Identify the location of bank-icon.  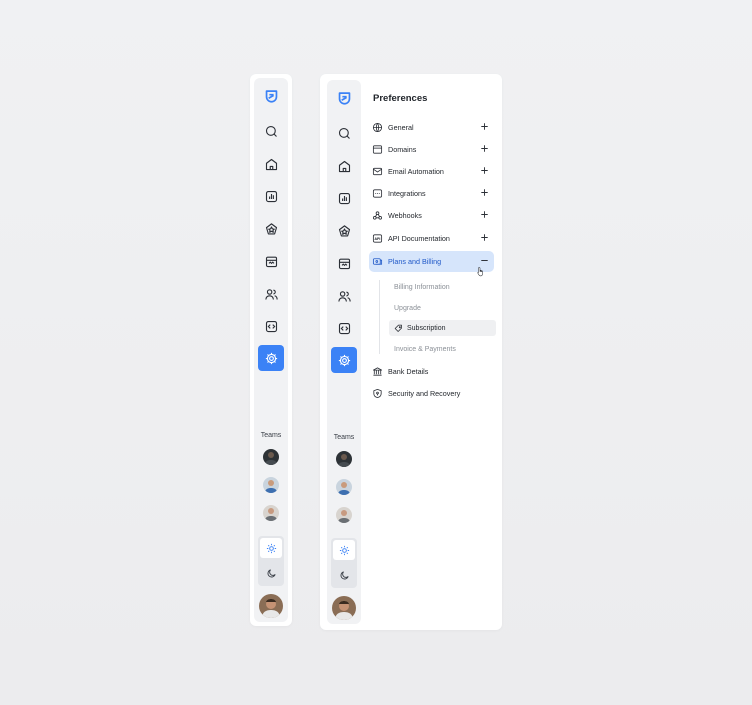
(377, 371).